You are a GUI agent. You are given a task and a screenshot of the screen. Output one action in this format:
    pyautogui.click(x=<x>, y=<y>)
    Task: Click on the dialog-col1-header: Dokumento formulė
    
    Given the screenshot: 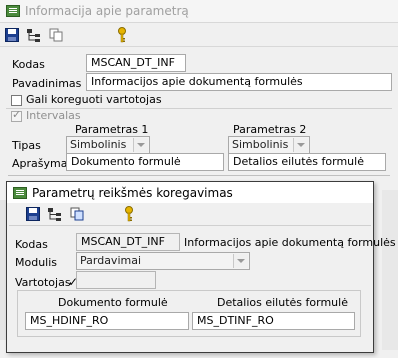 What is the action you would take?
    pyautogui.click(x=113, y=302)
    